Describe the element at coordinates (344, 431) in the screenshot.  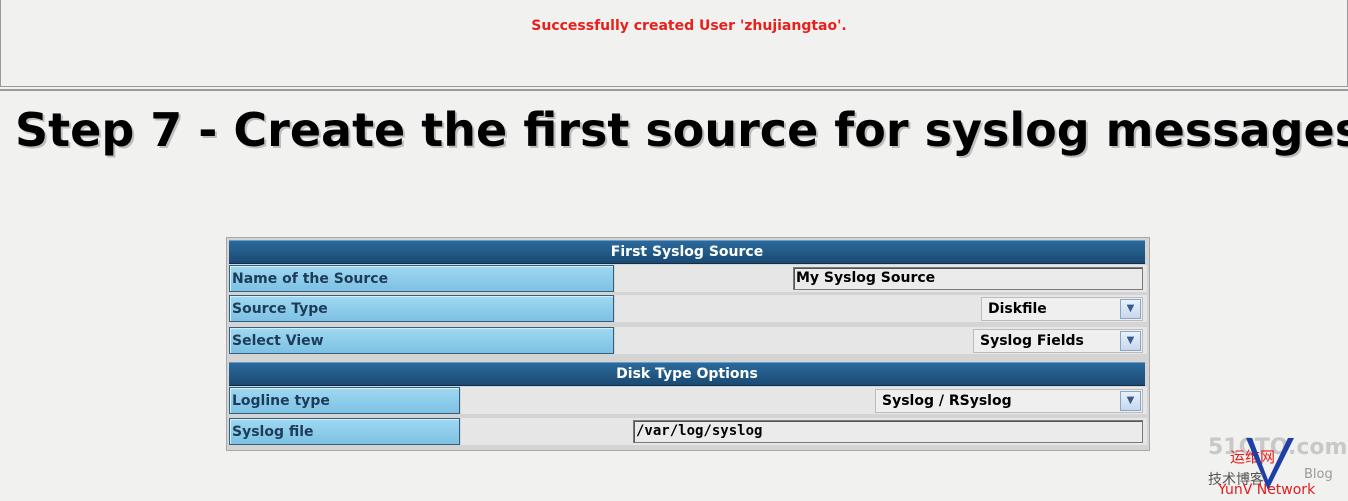
I see `syslog-file-label: Syslog file` at that location.